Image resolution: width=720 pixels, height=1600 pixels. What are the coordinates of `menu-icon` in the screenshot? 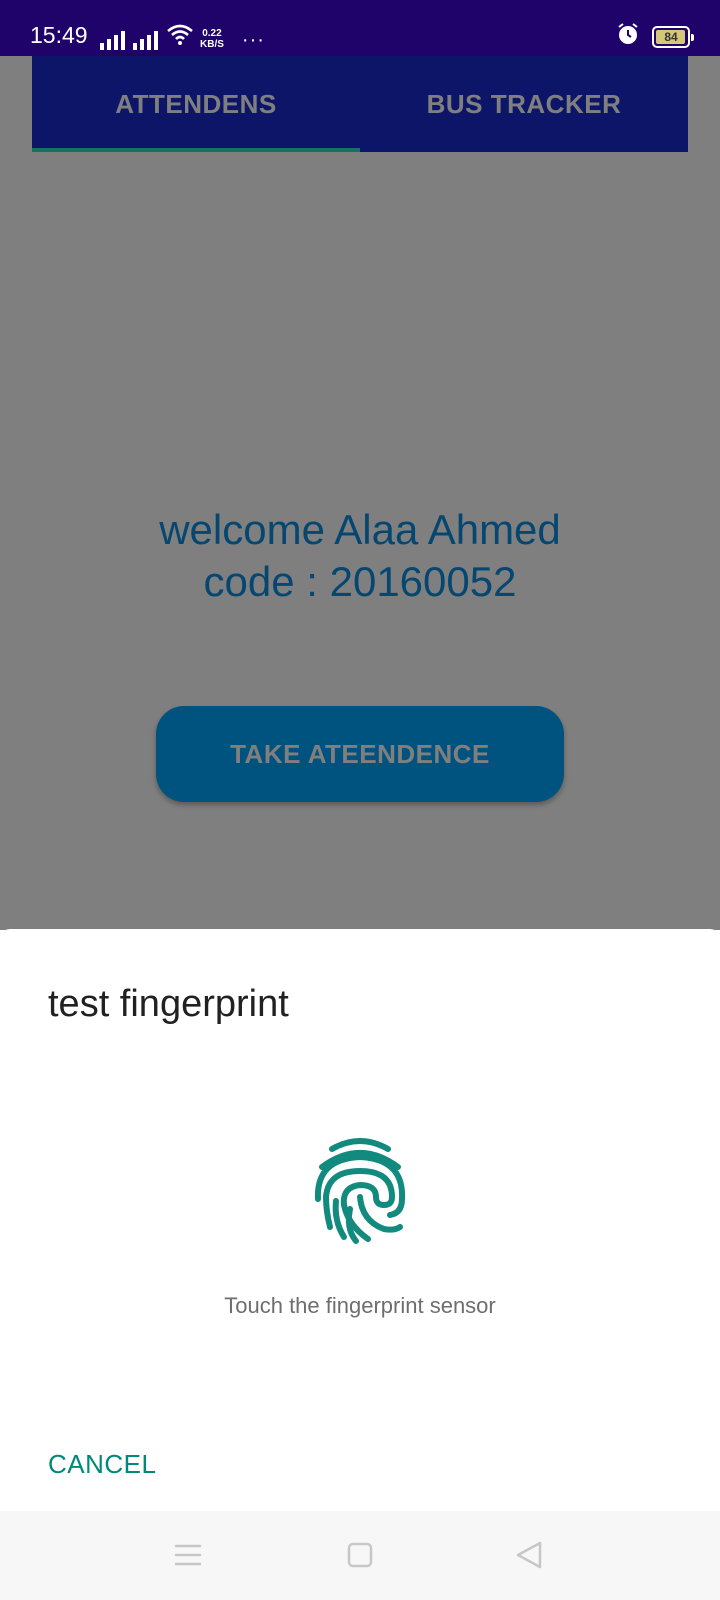 It's located at (188, 1555).